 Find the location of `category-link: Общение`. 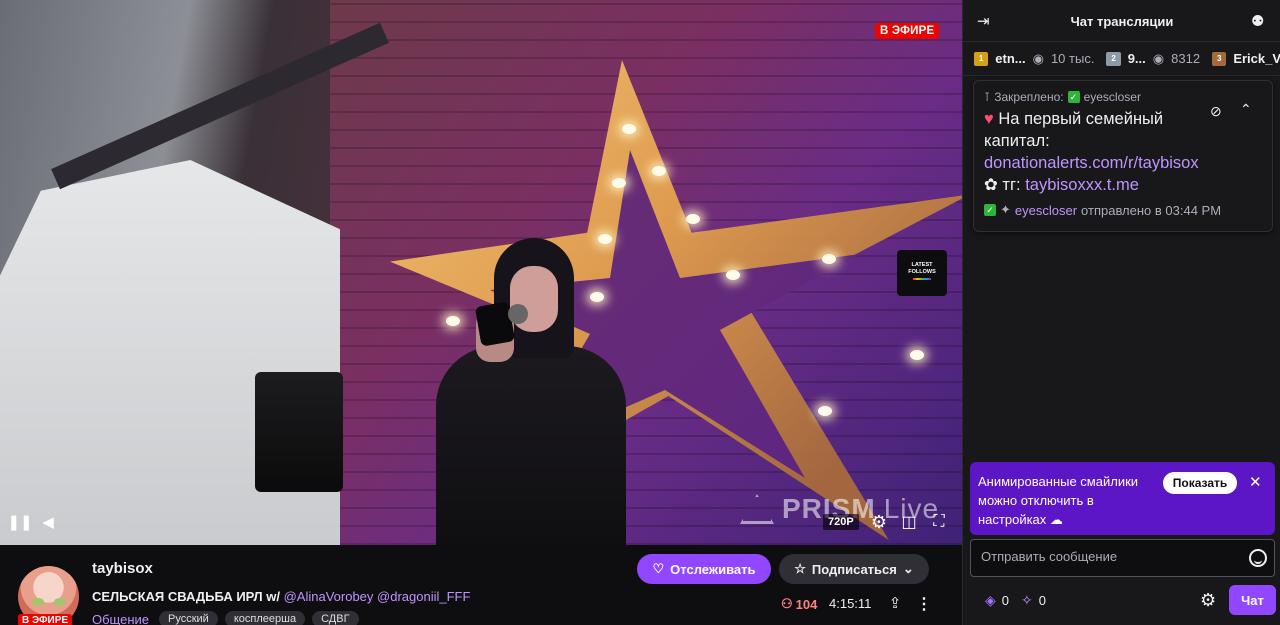

category-link: Общение is located at coordinates (120, 618).